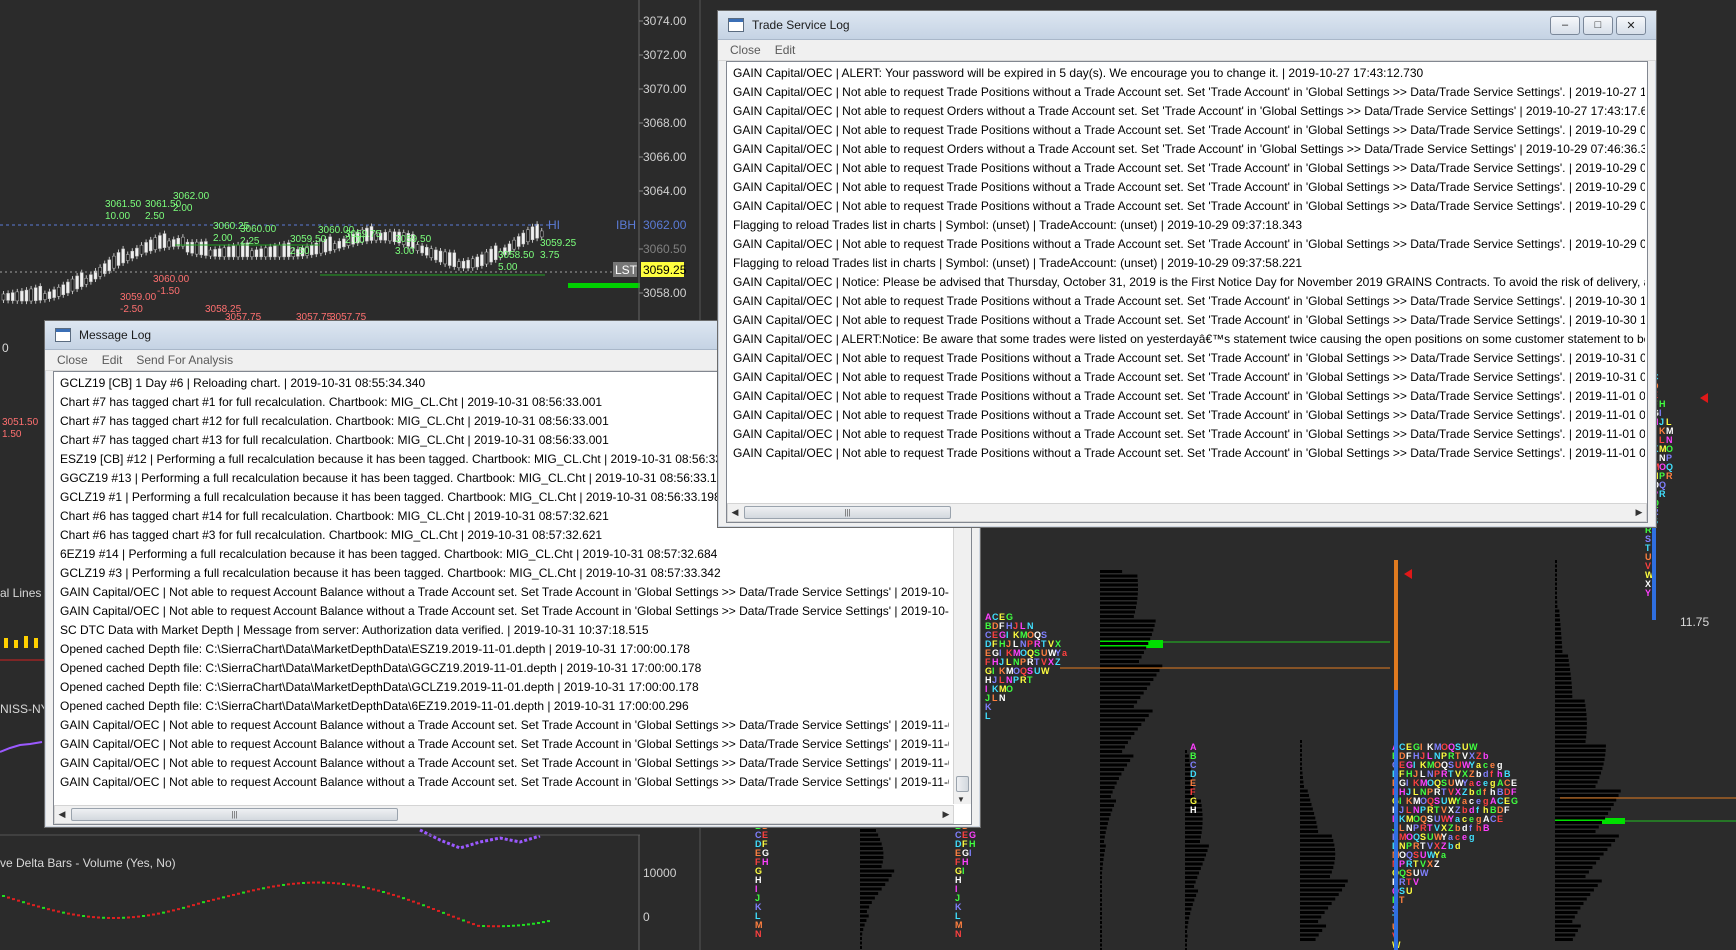 This screenshot has width=1736, height=950. Describe the element at coordinates (665, 225) in the screenshot. I see `ibh-price: 3062.00` at that location.